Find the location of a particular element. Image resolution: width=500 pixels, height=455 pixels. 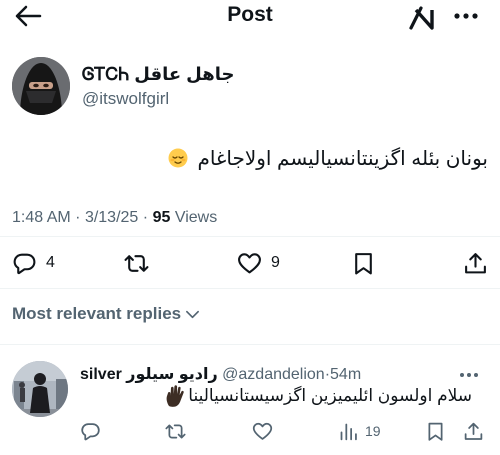

tweet-text-content: بونان بئله اگزینتانسیالیسم اولاجاغام is located at coordinates (342, 159).